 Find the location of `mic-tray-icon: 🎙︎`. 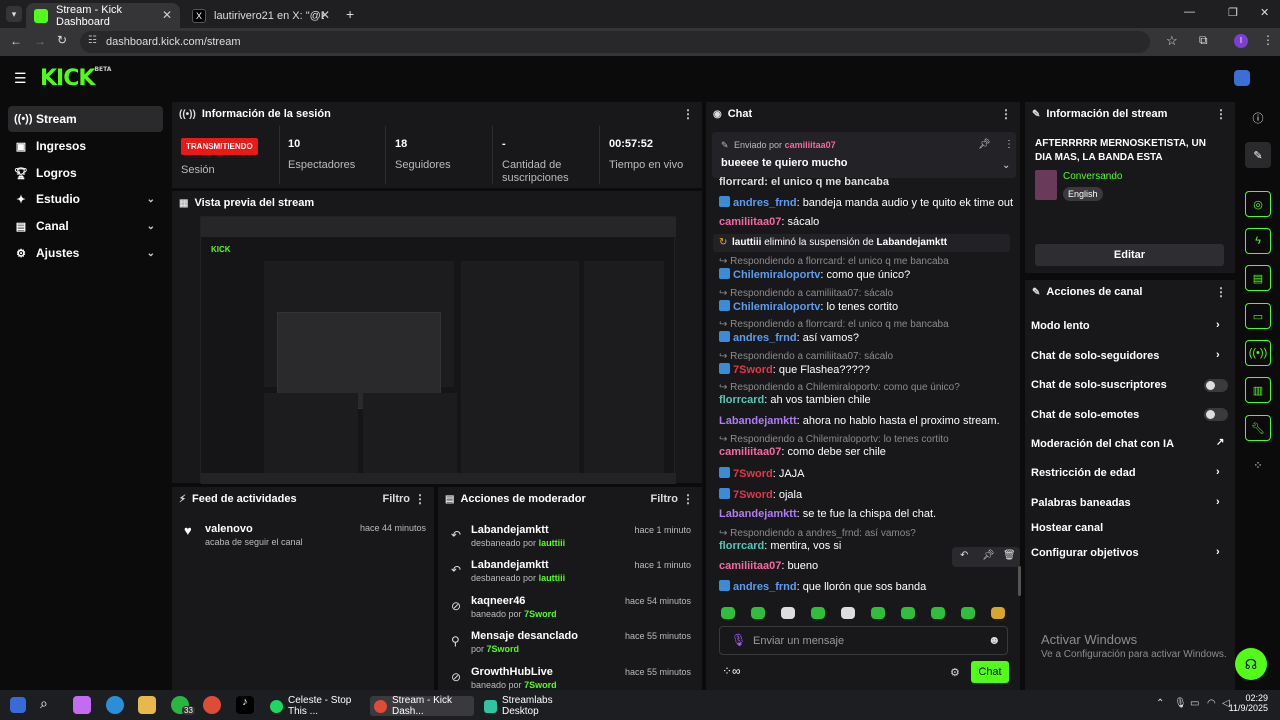

mic-tray-icon: 🎙︎ is located at coordinates (1180, 703).